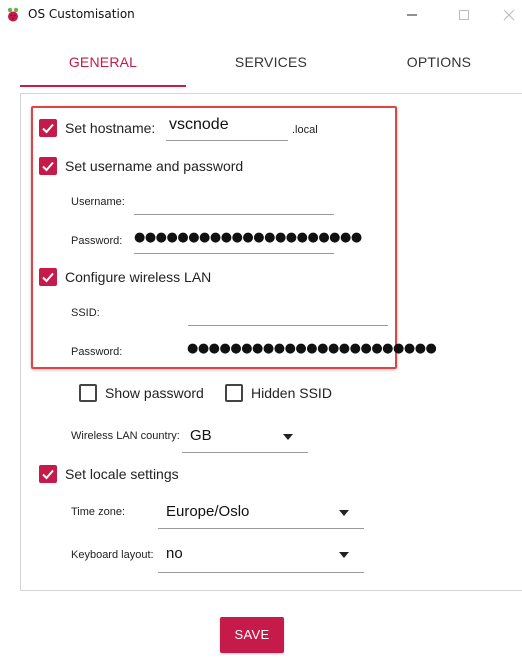 The height and width of the screenshot is (658, 522). What do you see at coordinates (305, 130) in the screenshot?
I see `hostname-suffix: .local` at bounding box center [305, 130].